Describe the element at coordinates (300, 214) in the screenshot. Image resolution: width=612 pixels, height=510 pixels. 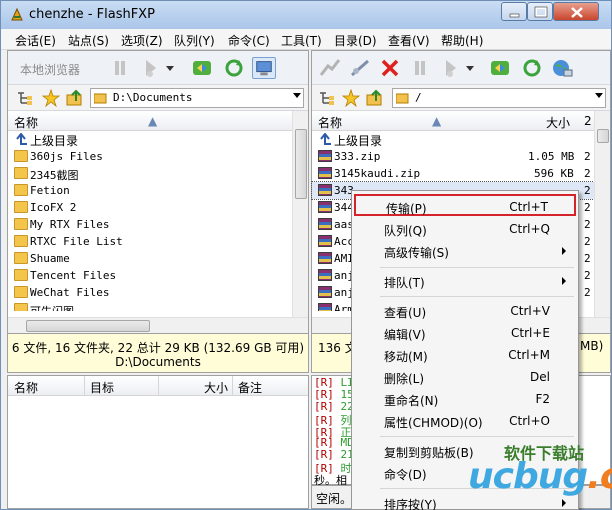
I see `local-vertical-scrollbar` at that location.